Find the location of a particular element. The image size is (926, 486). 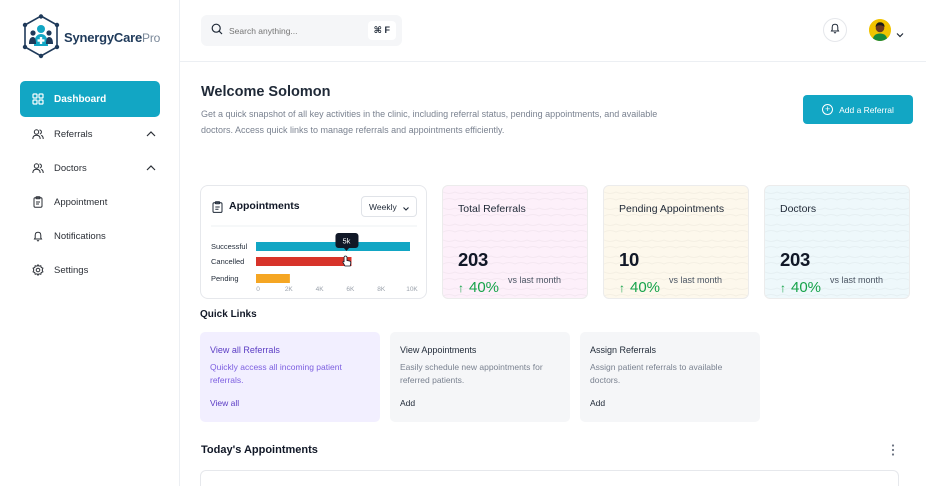

x-tick-label: 10K is located at coordinates (412, 289).